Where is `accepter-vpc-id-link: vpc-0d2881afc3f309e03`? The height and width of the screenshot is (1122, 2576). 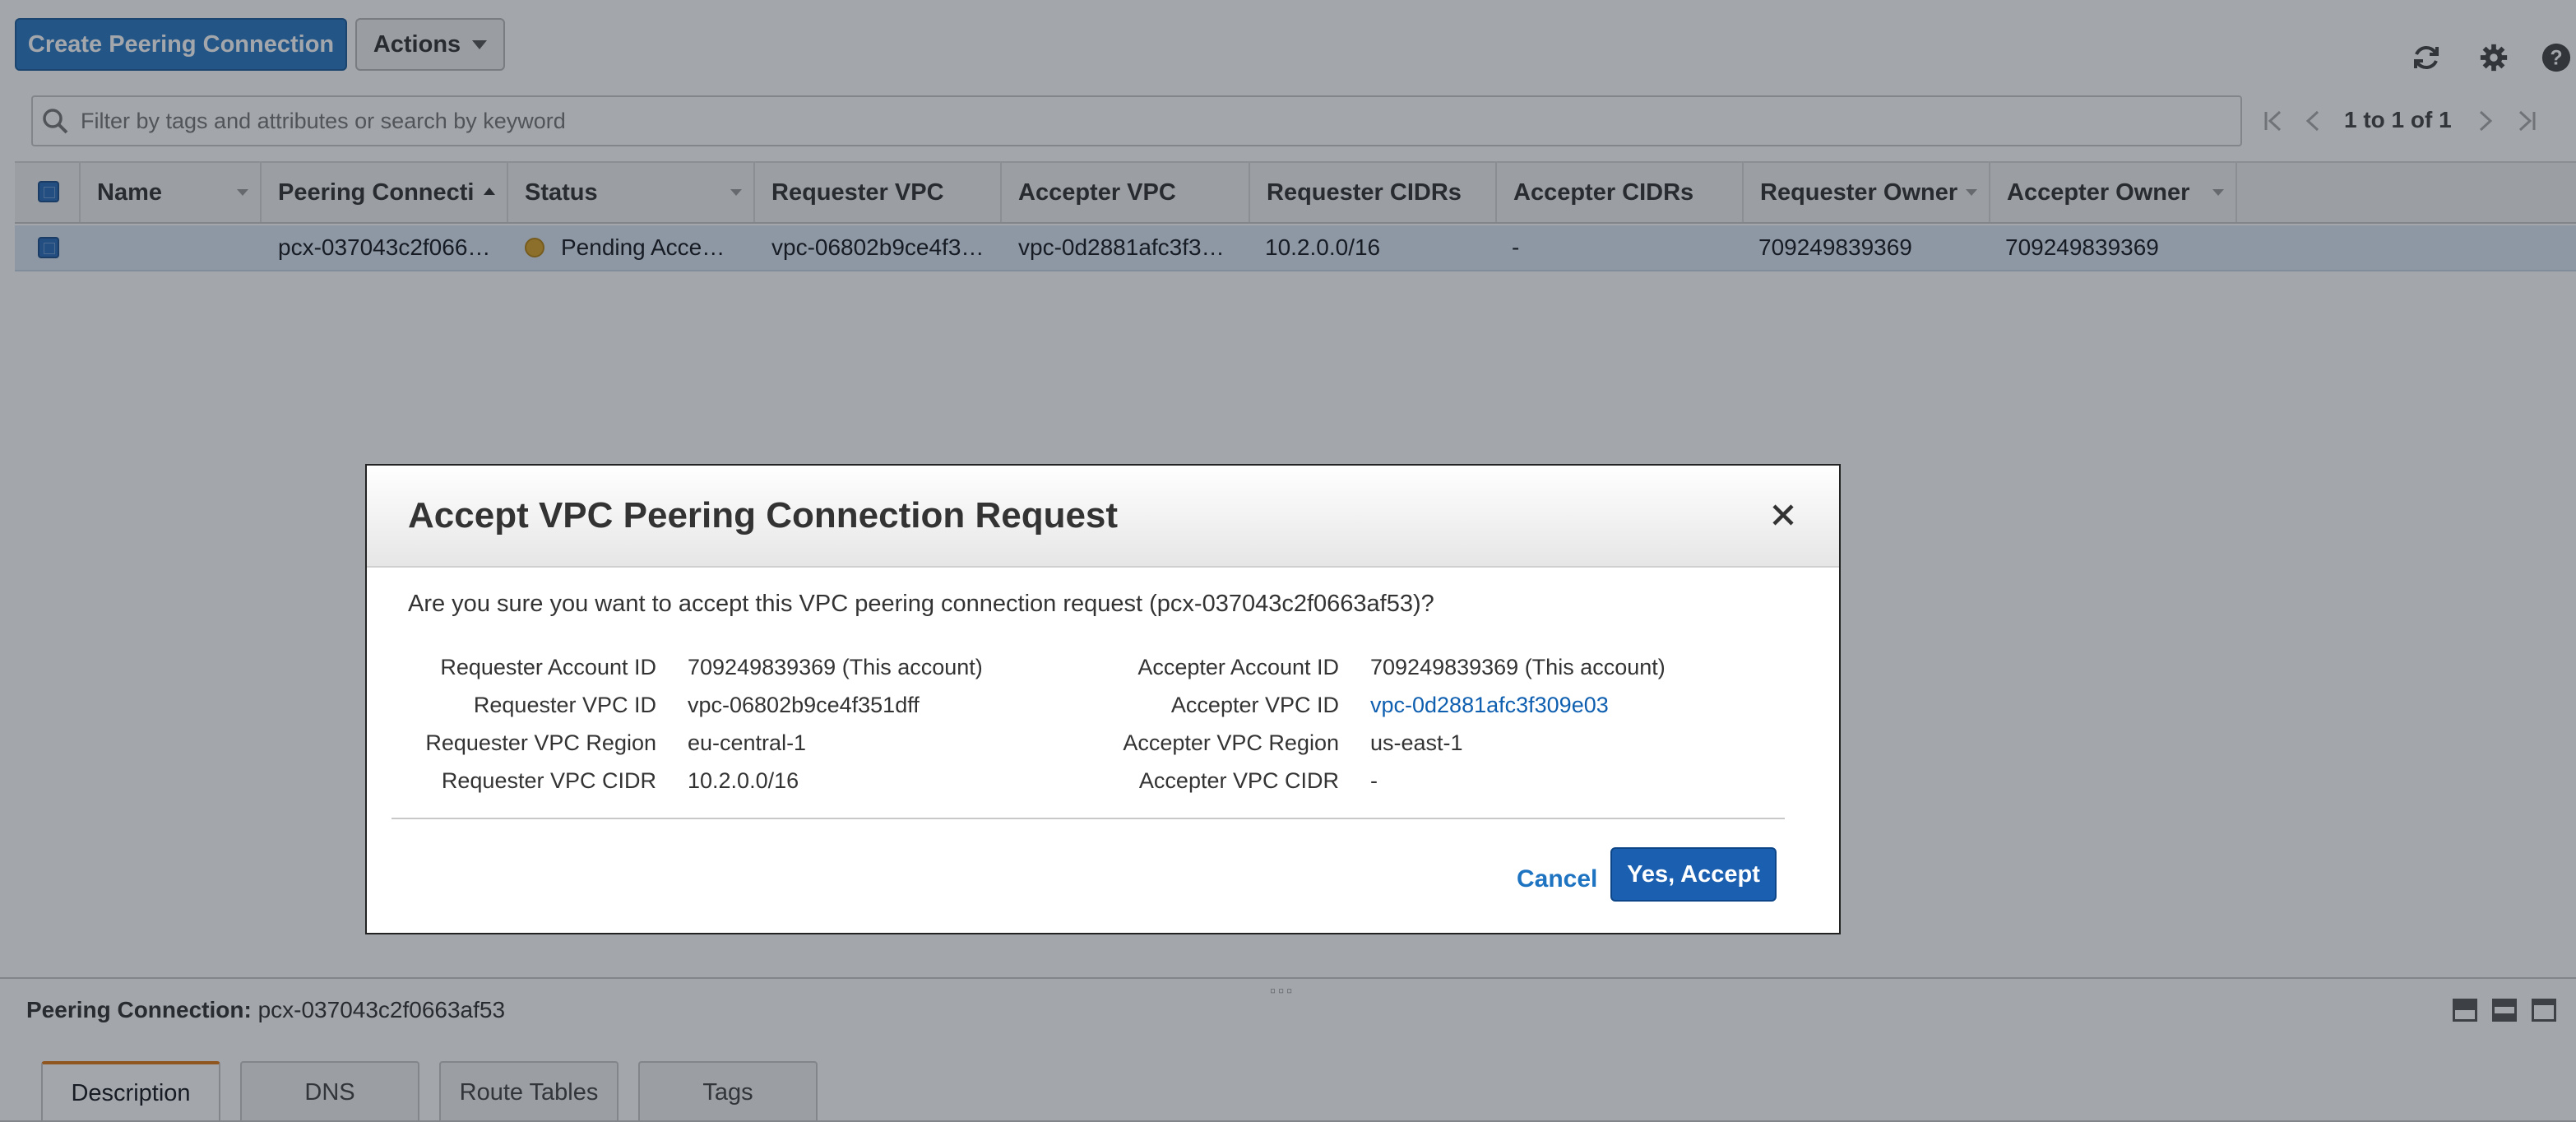
accepter-vpc-id-link: vpc-0d2881afc3f309e03 is located at coordinates (1489, 705).